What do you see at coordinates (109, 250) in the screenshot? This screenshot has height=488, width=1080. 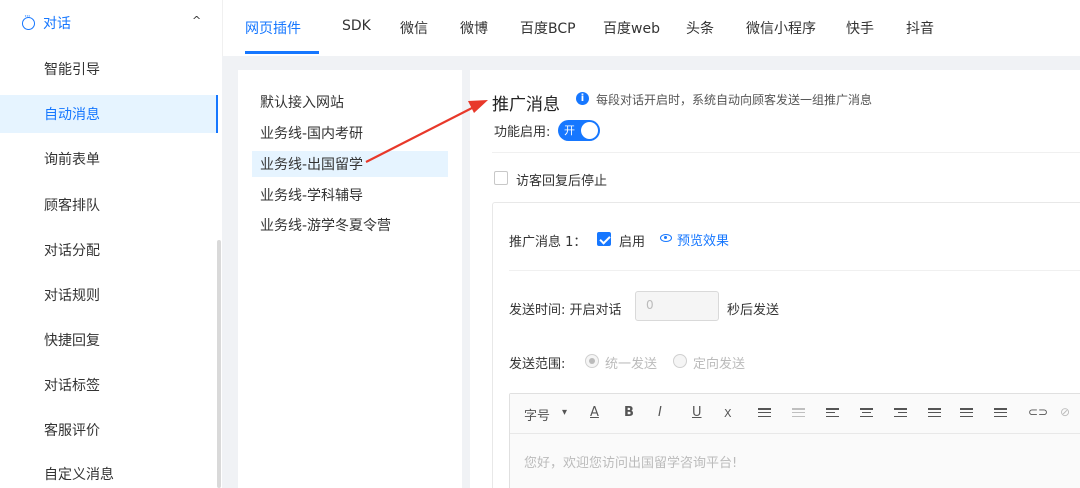 I see `sidebar-item-assignment: 对话分配` at bounding box center [109, 250].